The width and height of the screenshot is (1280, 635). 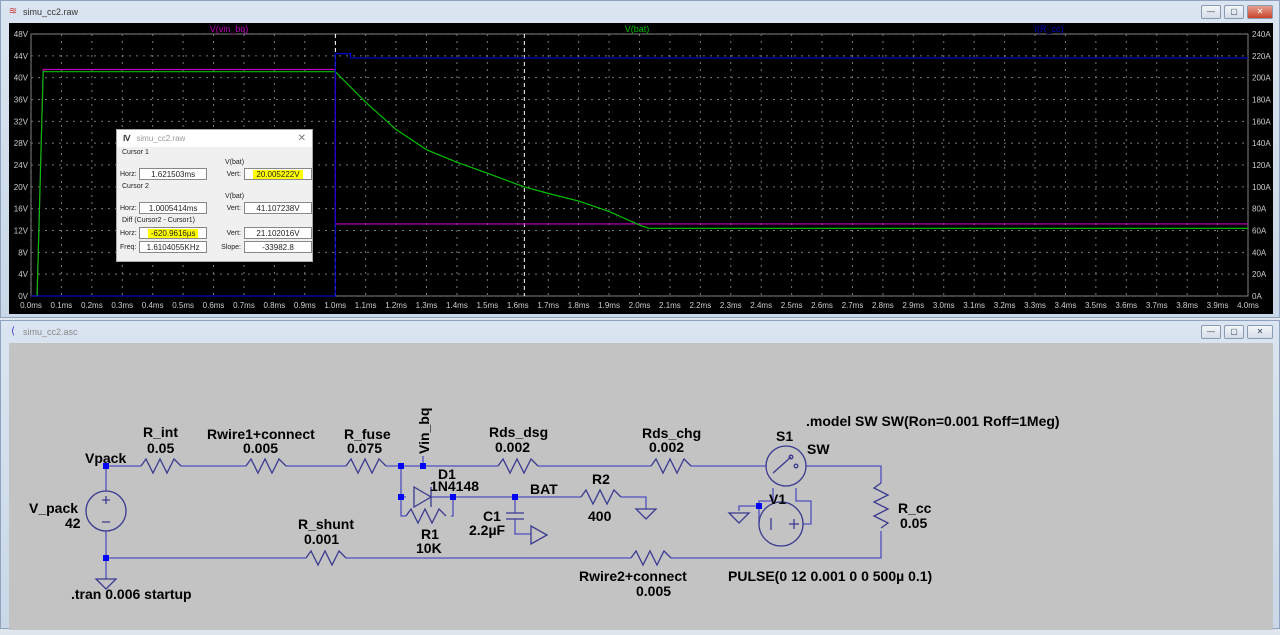 What do you see at coordinates (13, 331) in the screenshot?
I see `schematic-icon: ⟨` at bounding box center [13, 331].